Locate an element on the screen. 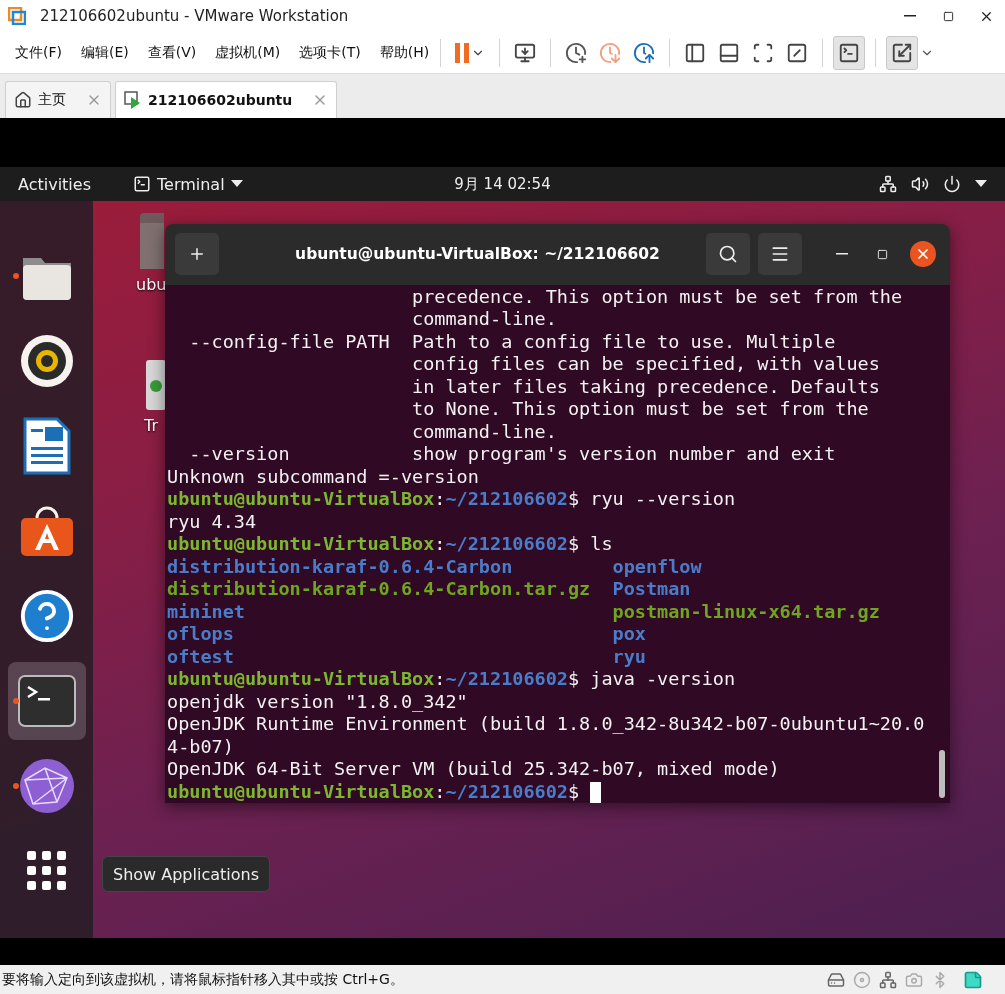 The height and width of the screenshot is (994, 1005). search-icon is located at coordinates (728, 254).